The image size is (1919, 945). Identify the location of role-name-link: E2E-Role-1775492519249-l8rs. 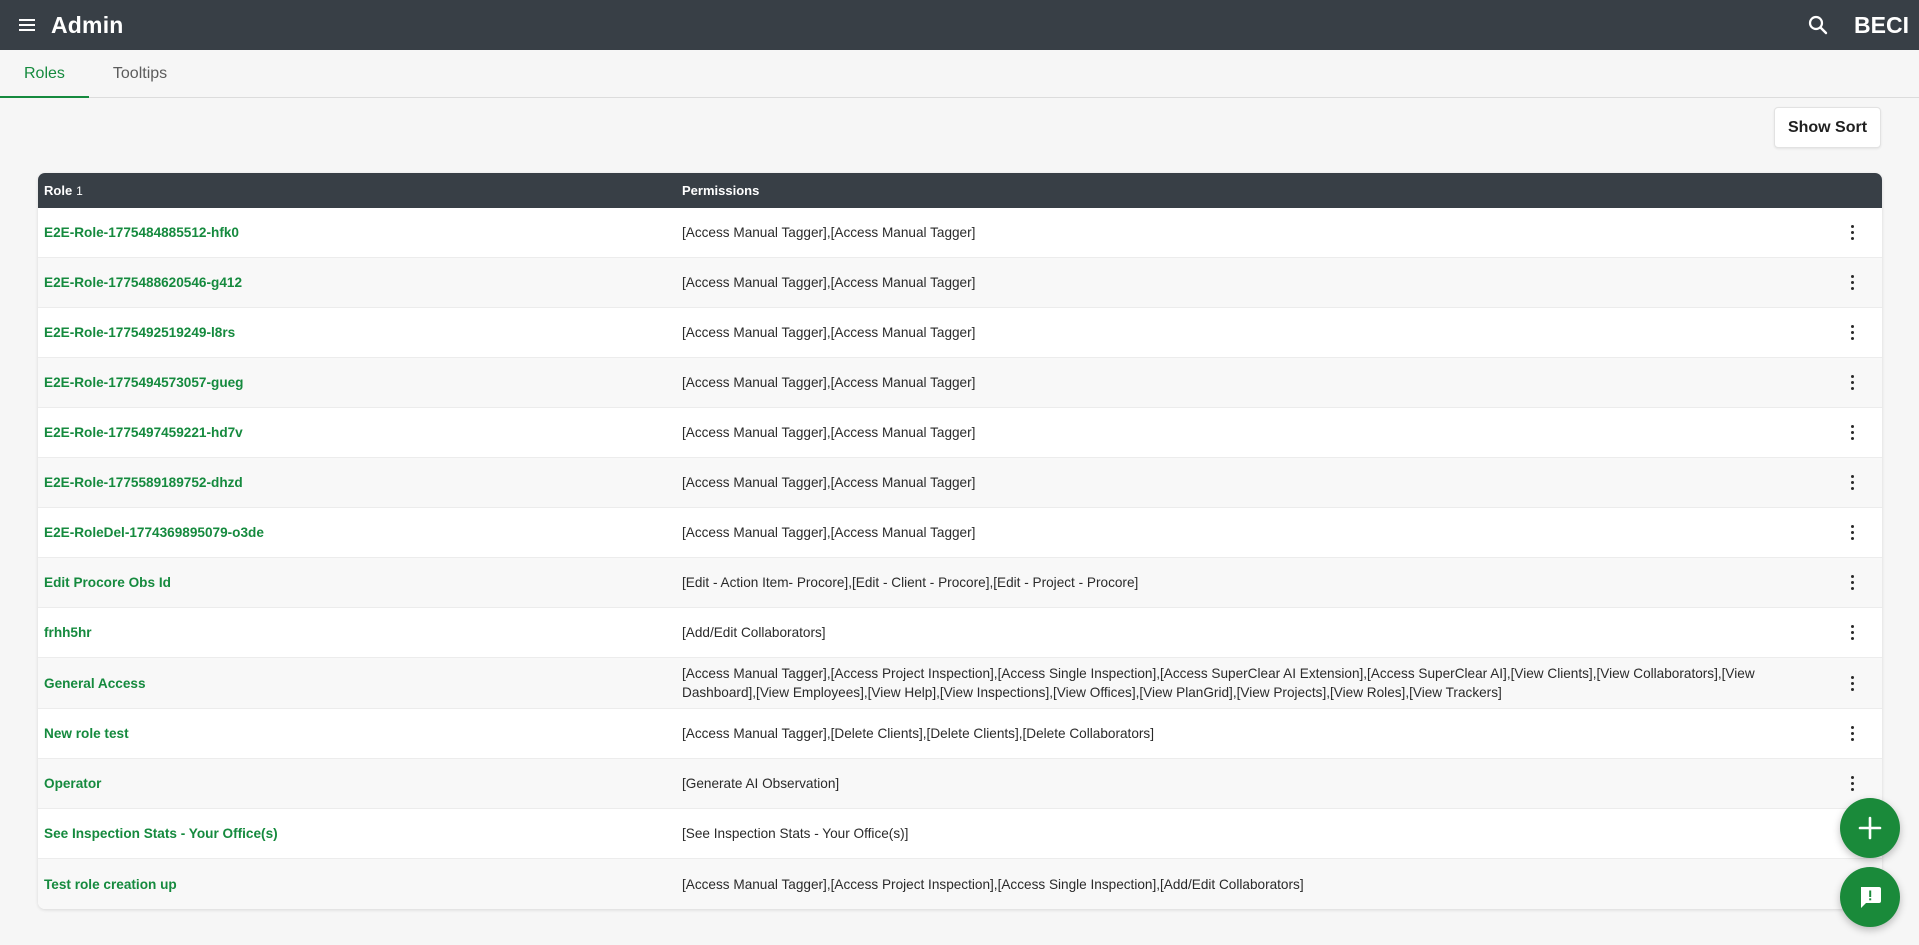
(360, 332).